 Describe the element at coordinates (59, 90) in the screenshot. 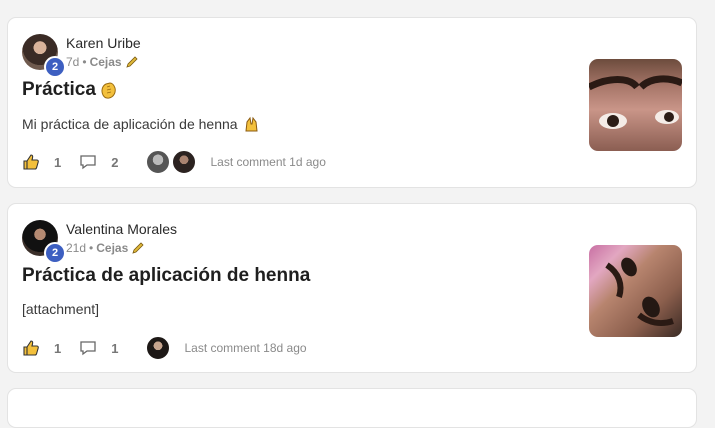

I see `post-title-text: Práctica` at that location.